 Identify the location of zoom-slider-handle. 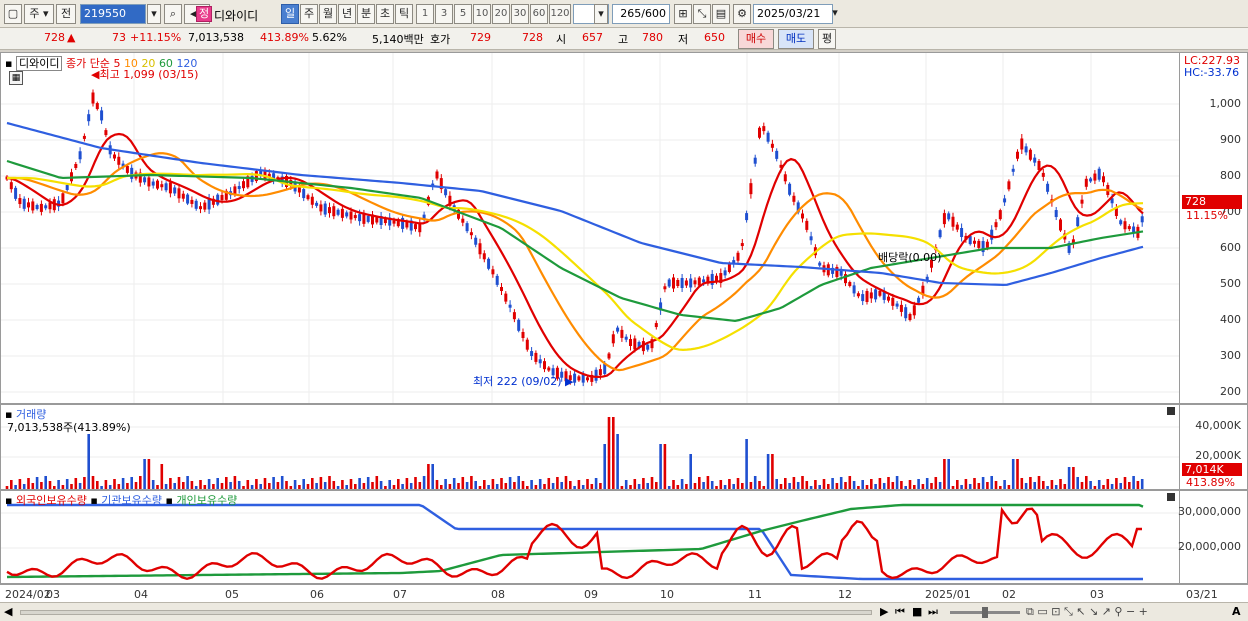
(985, 612).